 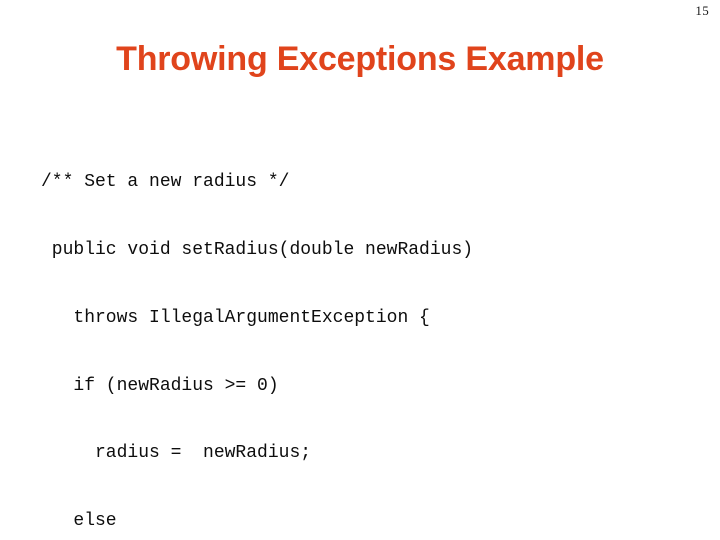 I want to click on code-line: radius = newRadius;, so click(x=176, y=453).